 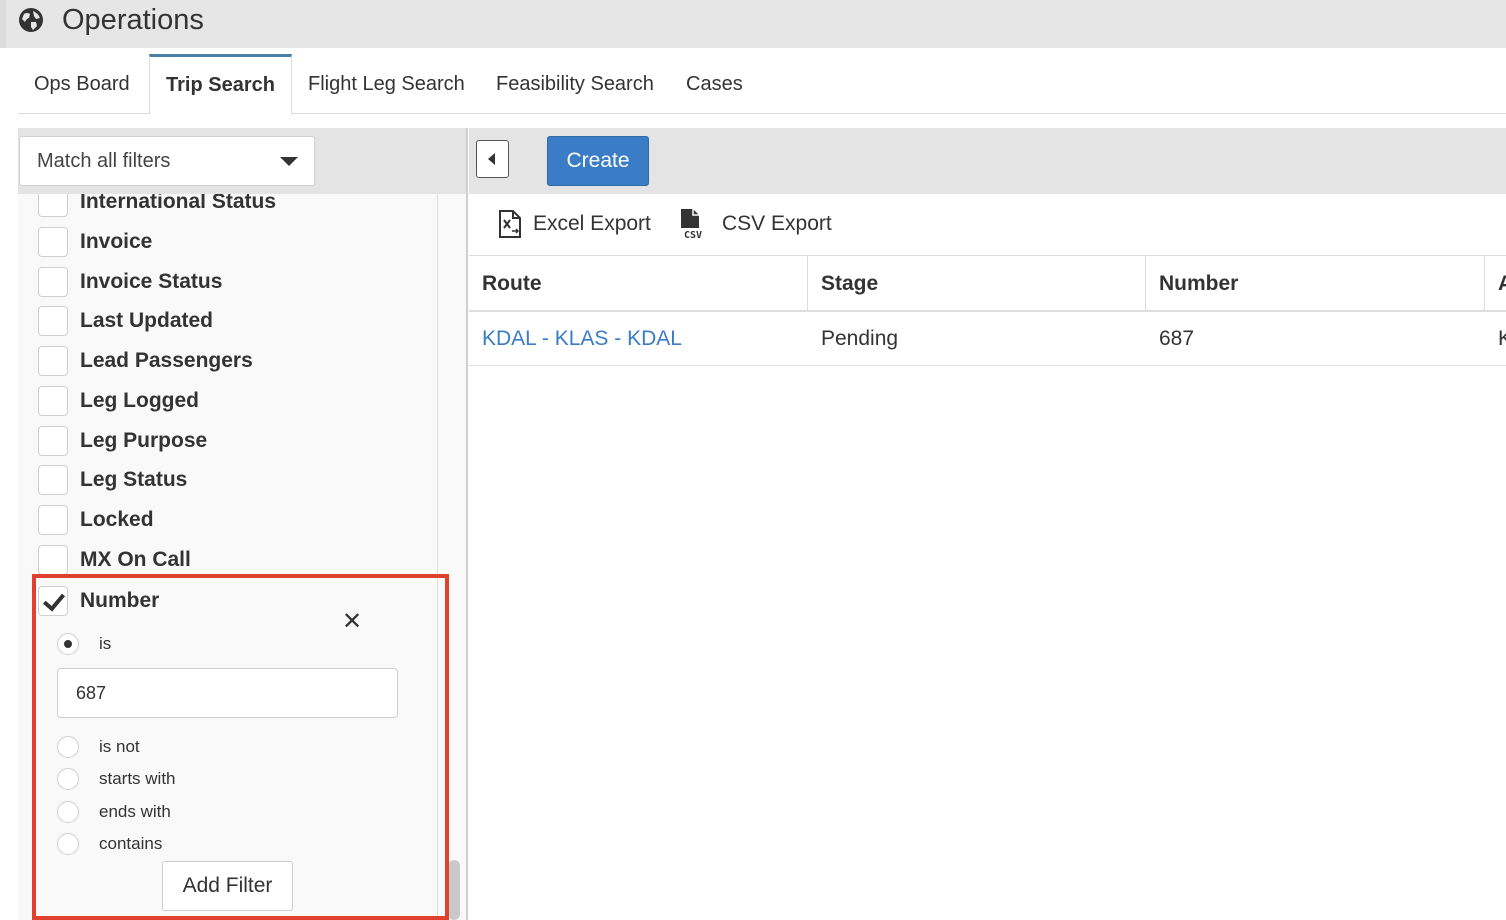 I want to click on svg-text: CSV, so click(x=693, y=235).